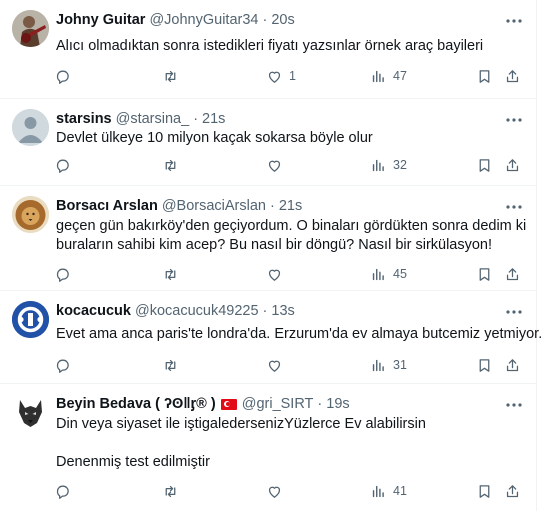 The image size is (547, 511). I want to click on like-button: 1, so click(281, 76).